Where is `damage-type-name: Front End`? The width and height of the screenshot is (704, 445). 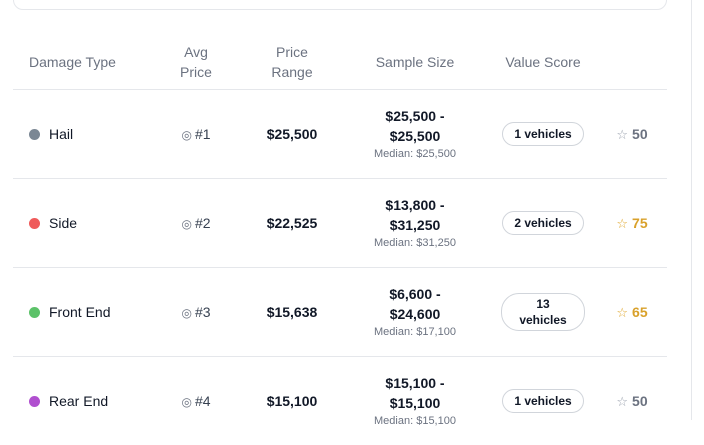 damage-type-name: Front End is located at coordinates (79, 312).